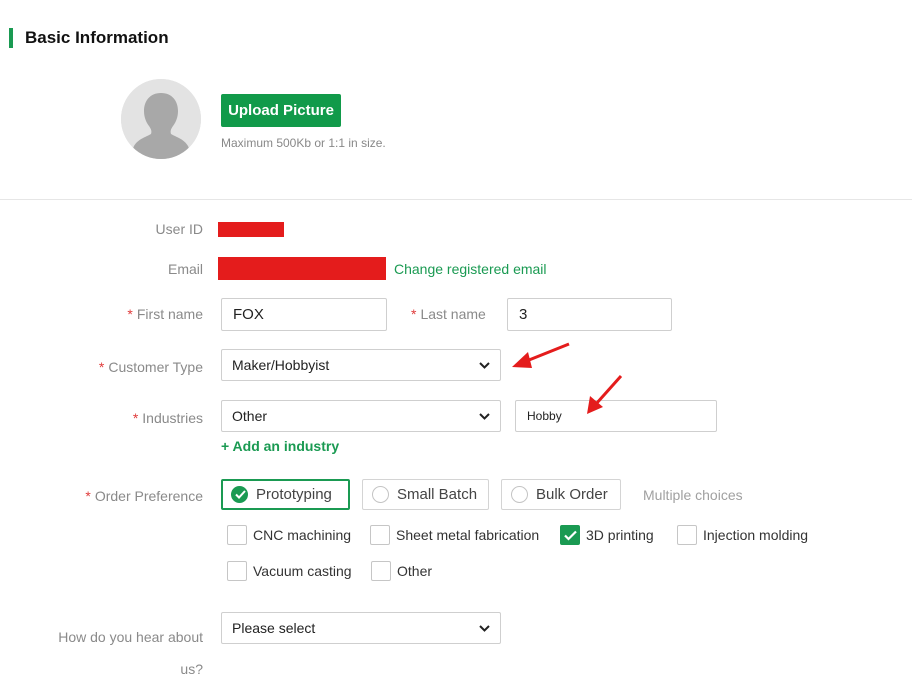 Image resolution: width=912 pixels, height=685 pixels. I want to click on process-injection-molding: Injection molding, so click(742, 535).